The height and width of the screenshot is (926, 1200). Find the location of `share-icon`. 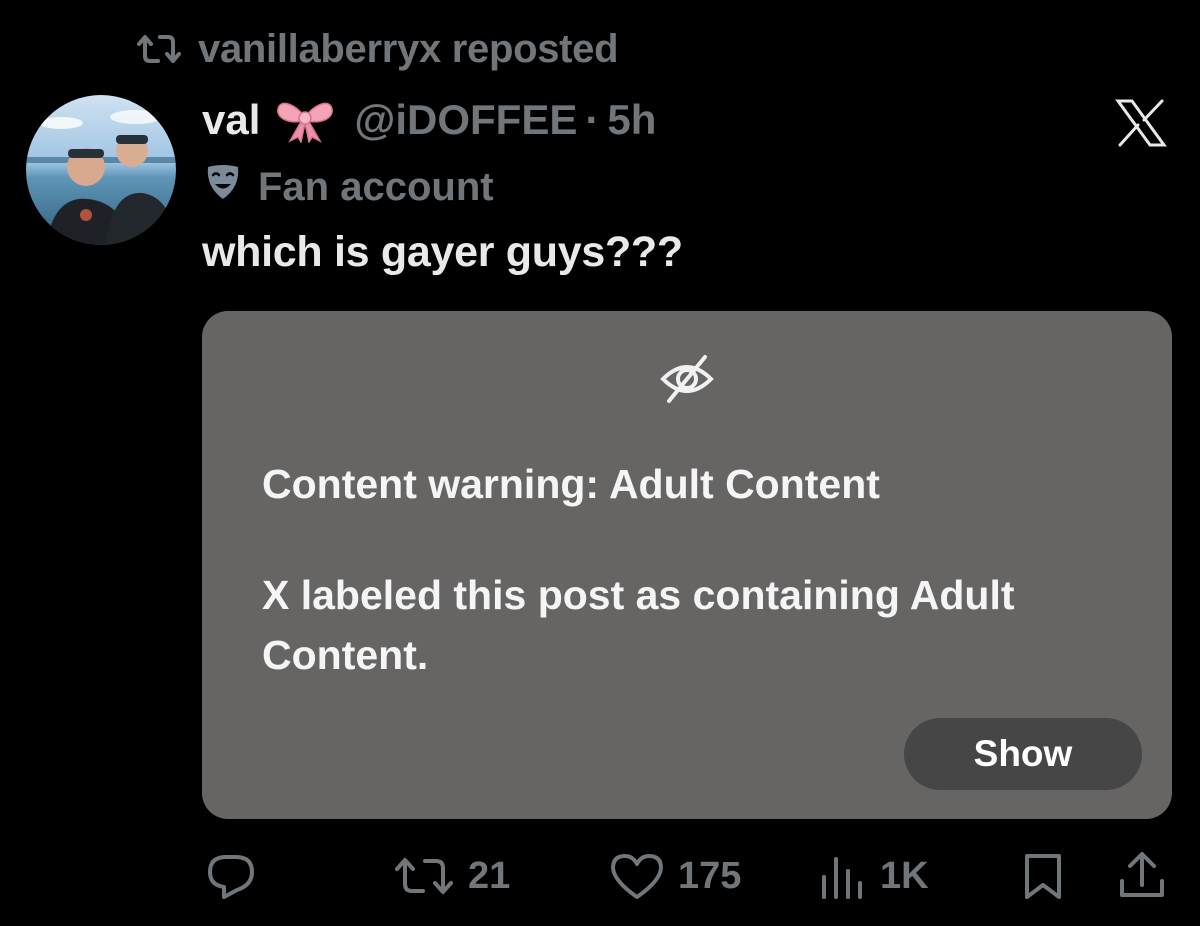

share-icon is located at coordinates (1142, 876).